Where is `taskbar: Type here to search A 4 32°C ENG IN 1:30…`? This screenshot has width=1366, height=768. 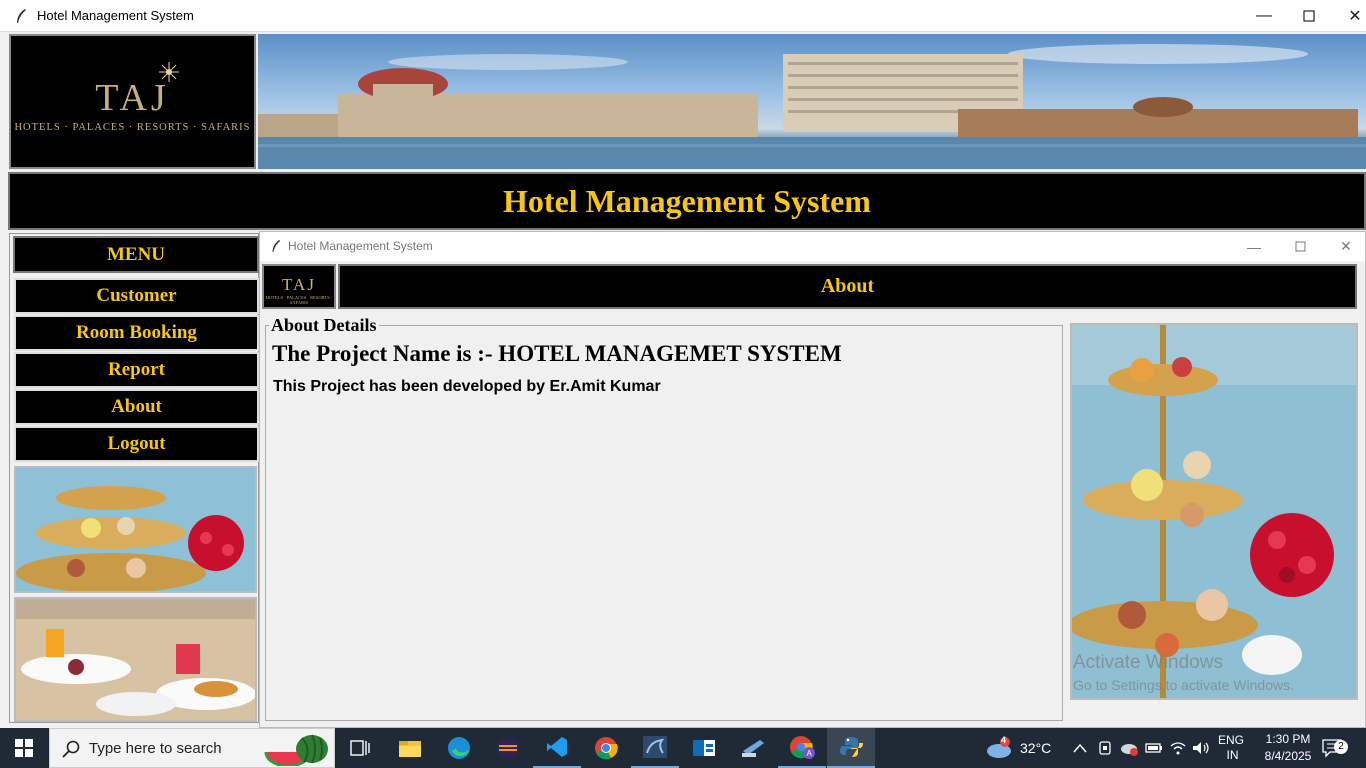 taskbar: Type here to search A 4 32°C ENG IN 1:30… is located at coordinates (683, 748).